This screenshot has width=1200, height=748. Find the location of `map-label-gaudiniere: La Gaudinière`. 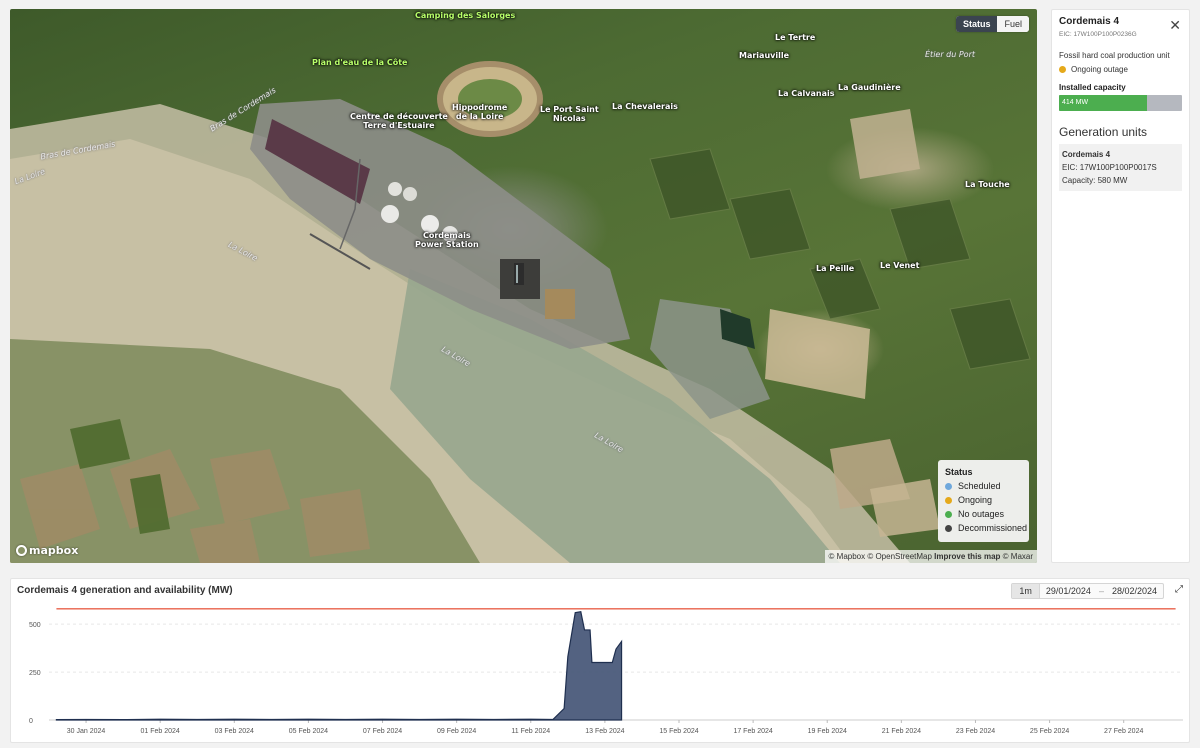

map-label-gaudiniere: La Gaudinière is located at coordinates (869, 87).